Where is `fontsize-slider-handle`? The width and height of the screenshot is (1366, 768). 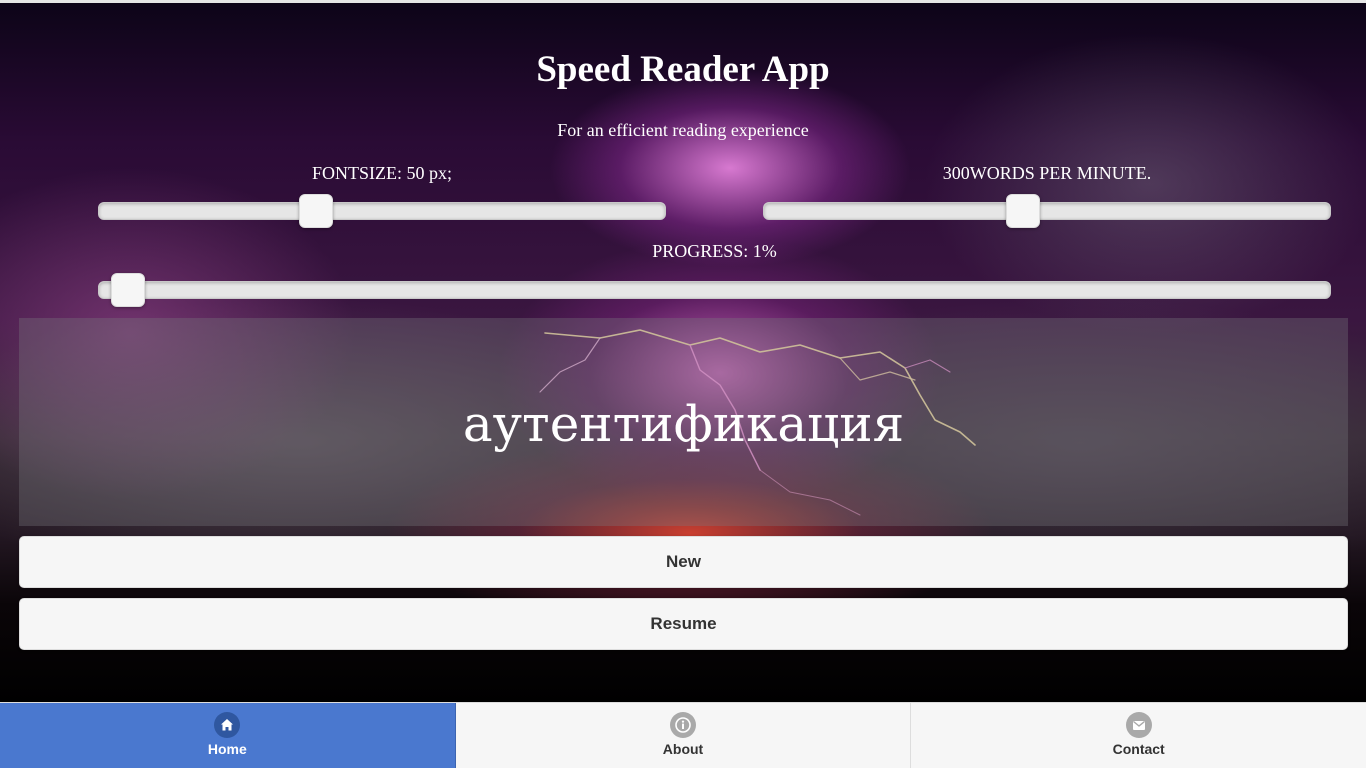 fontsize-slider-handle is located at coordinates (315, 211).